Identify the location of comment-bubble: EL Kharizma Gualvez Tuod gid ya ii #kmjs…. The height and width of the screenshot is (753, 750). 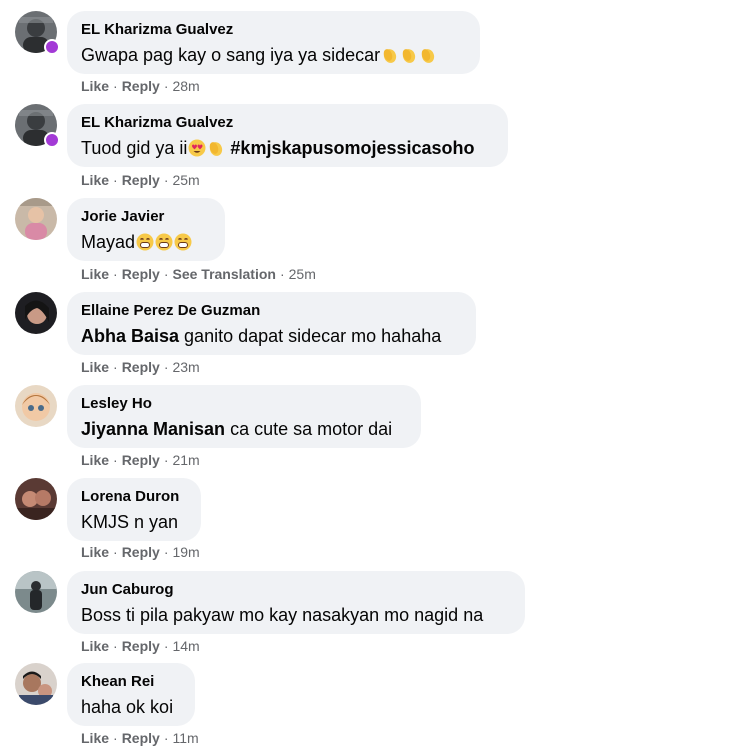
(287, 135).